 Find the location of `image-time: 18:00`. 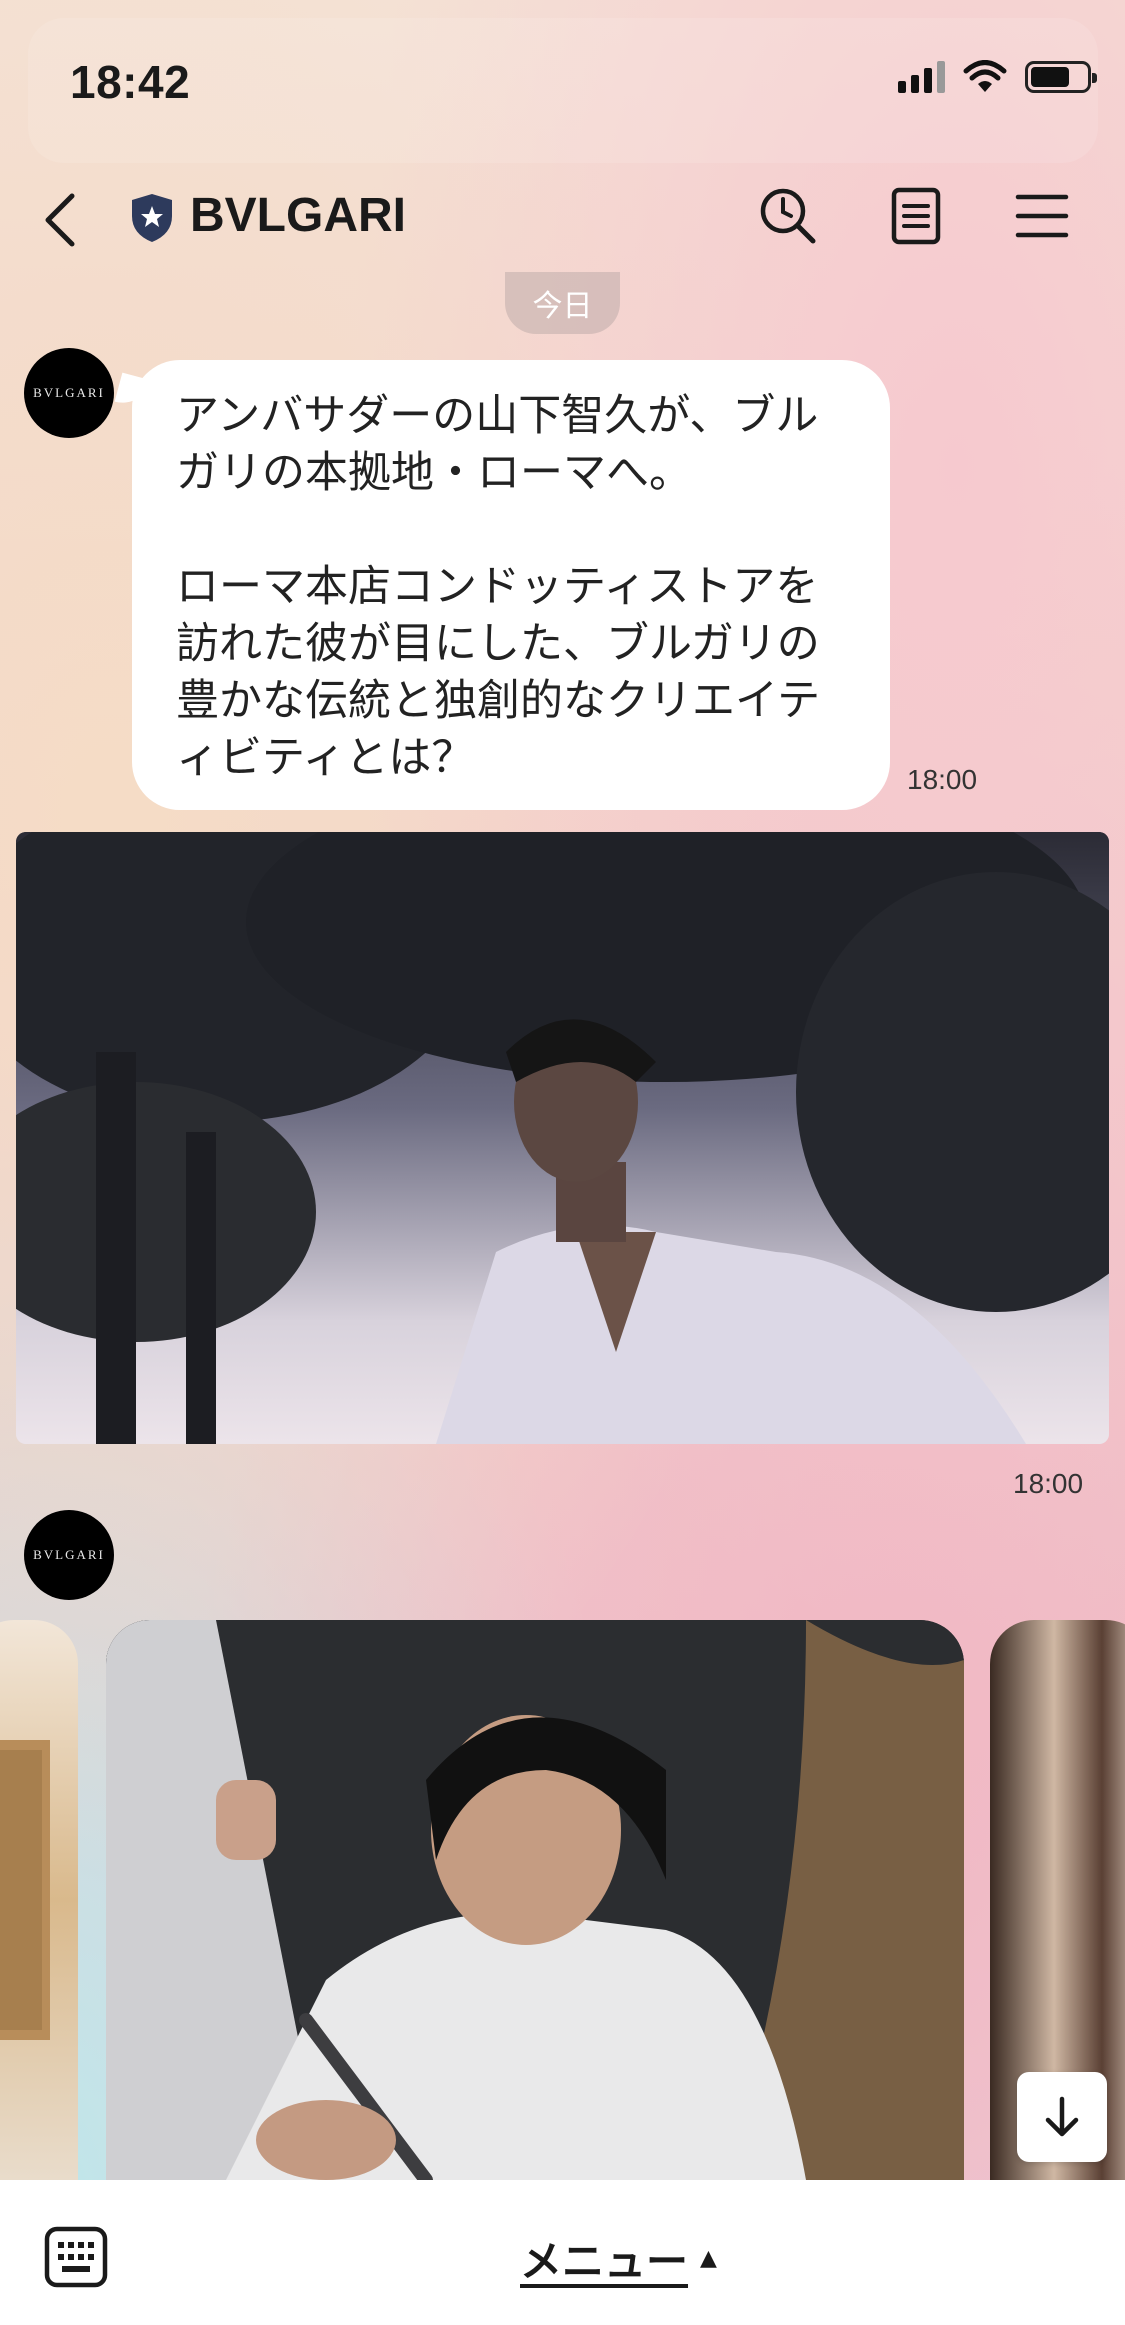

image-time: 18:00 is located at coordinates (1048, 1483).